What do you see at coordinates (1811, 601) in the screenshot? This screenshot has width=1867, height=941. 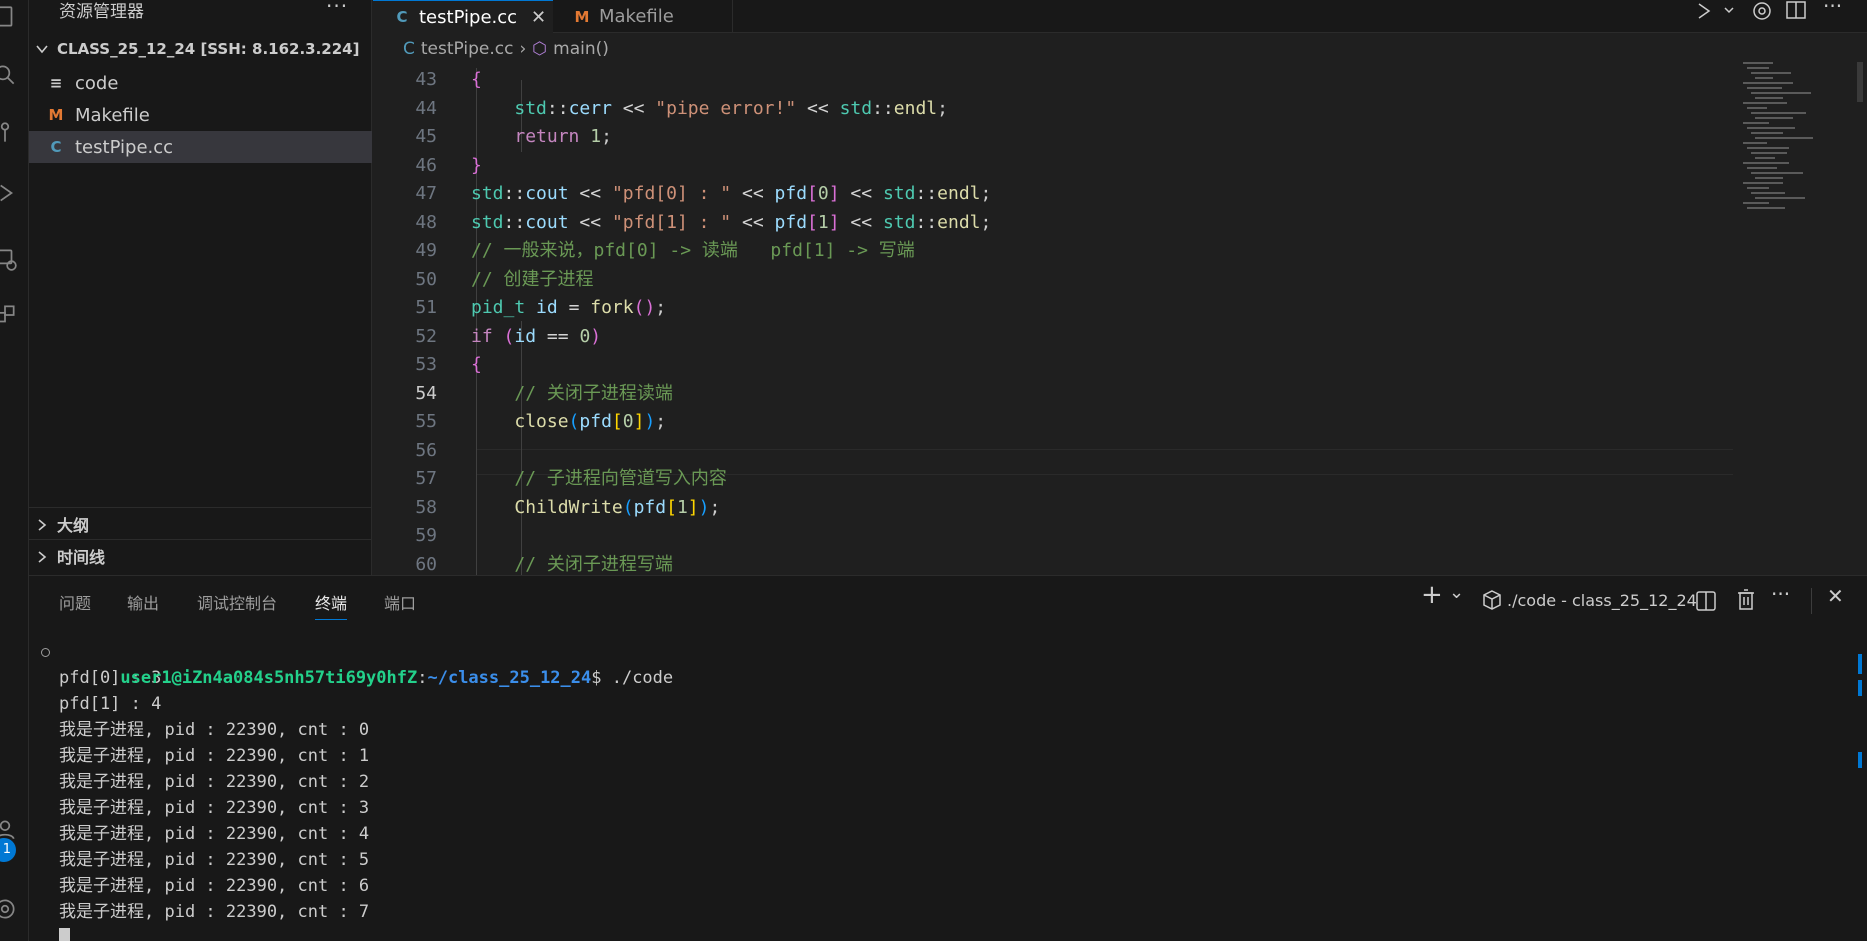 I see `panel-divider` at bounding box center [1811, 601].